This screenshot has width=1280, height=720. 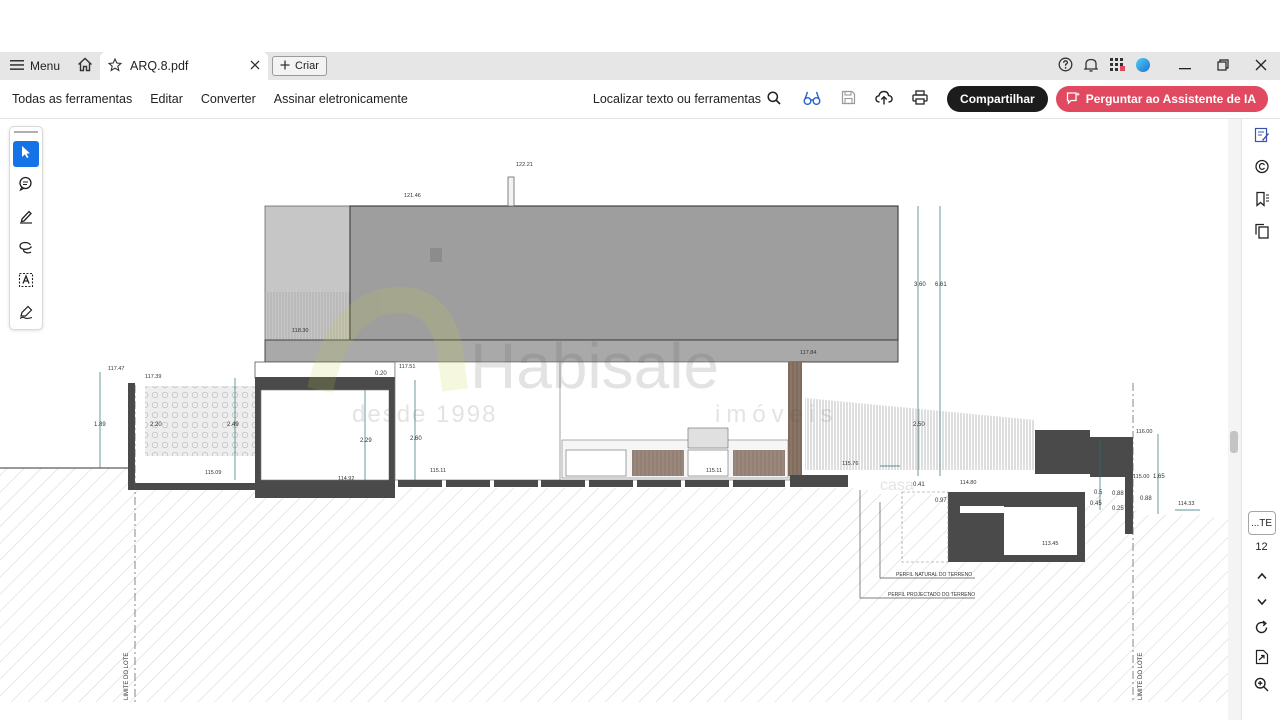 I want to click on file-export-icon, so click(x=1262, y=659).